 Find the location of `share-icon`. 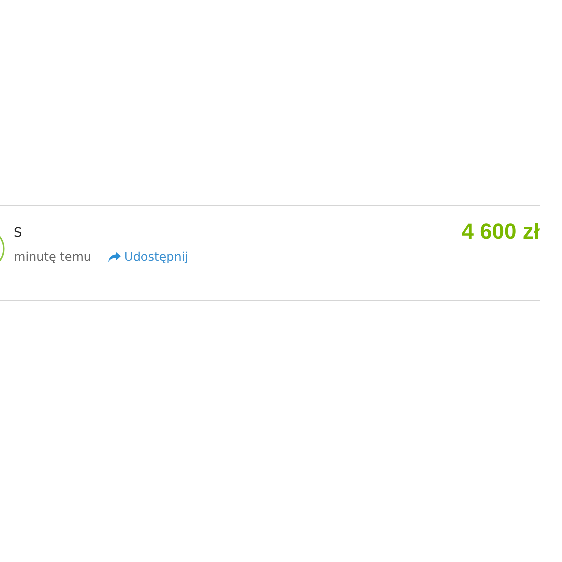

share-icon is located at coordinates (114, 257).